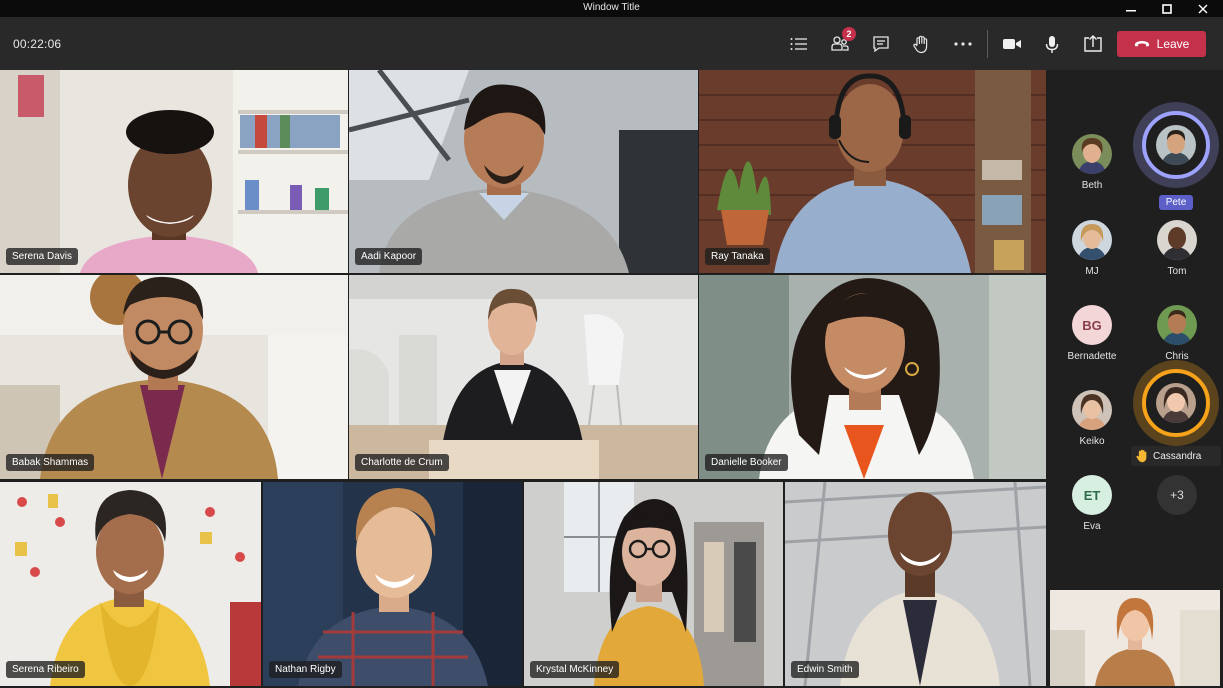 This screenshot has height=688, width=1223. I want to click on video-tile: Charlotte de Crum, so click(523, 377).